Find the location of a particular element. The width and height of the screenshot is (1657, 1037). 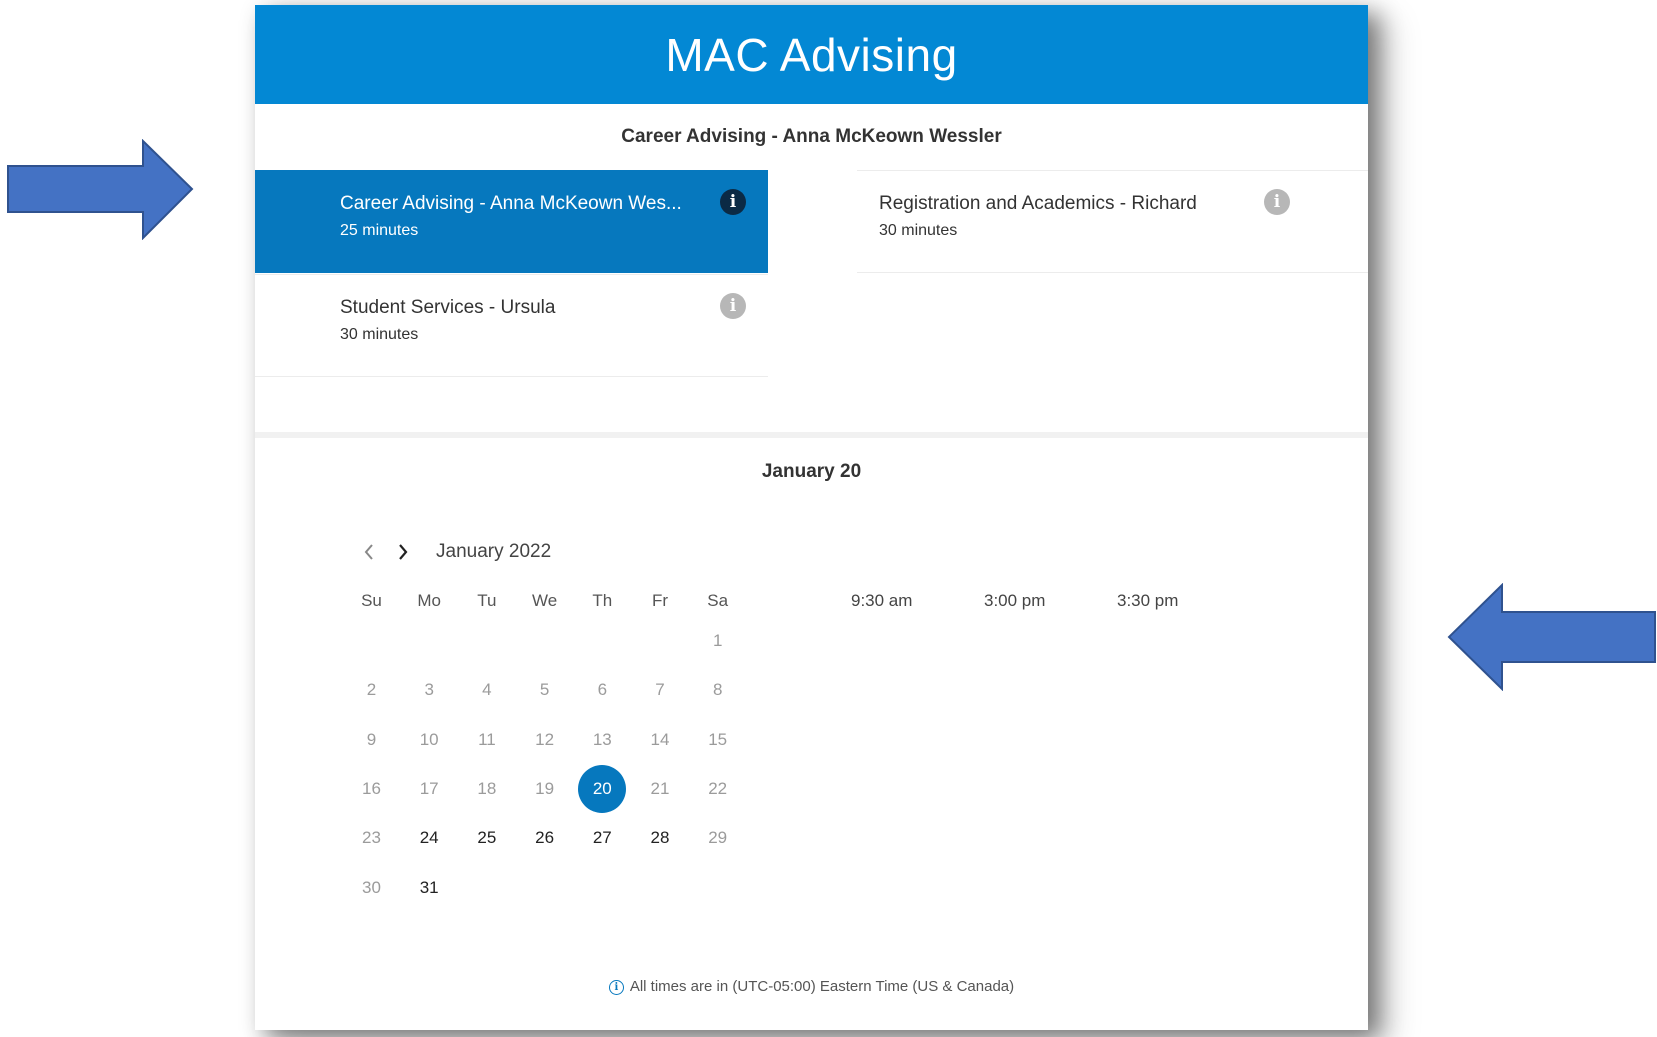

service-name: Student Services - Ursula is located at coordinates (448, 307).